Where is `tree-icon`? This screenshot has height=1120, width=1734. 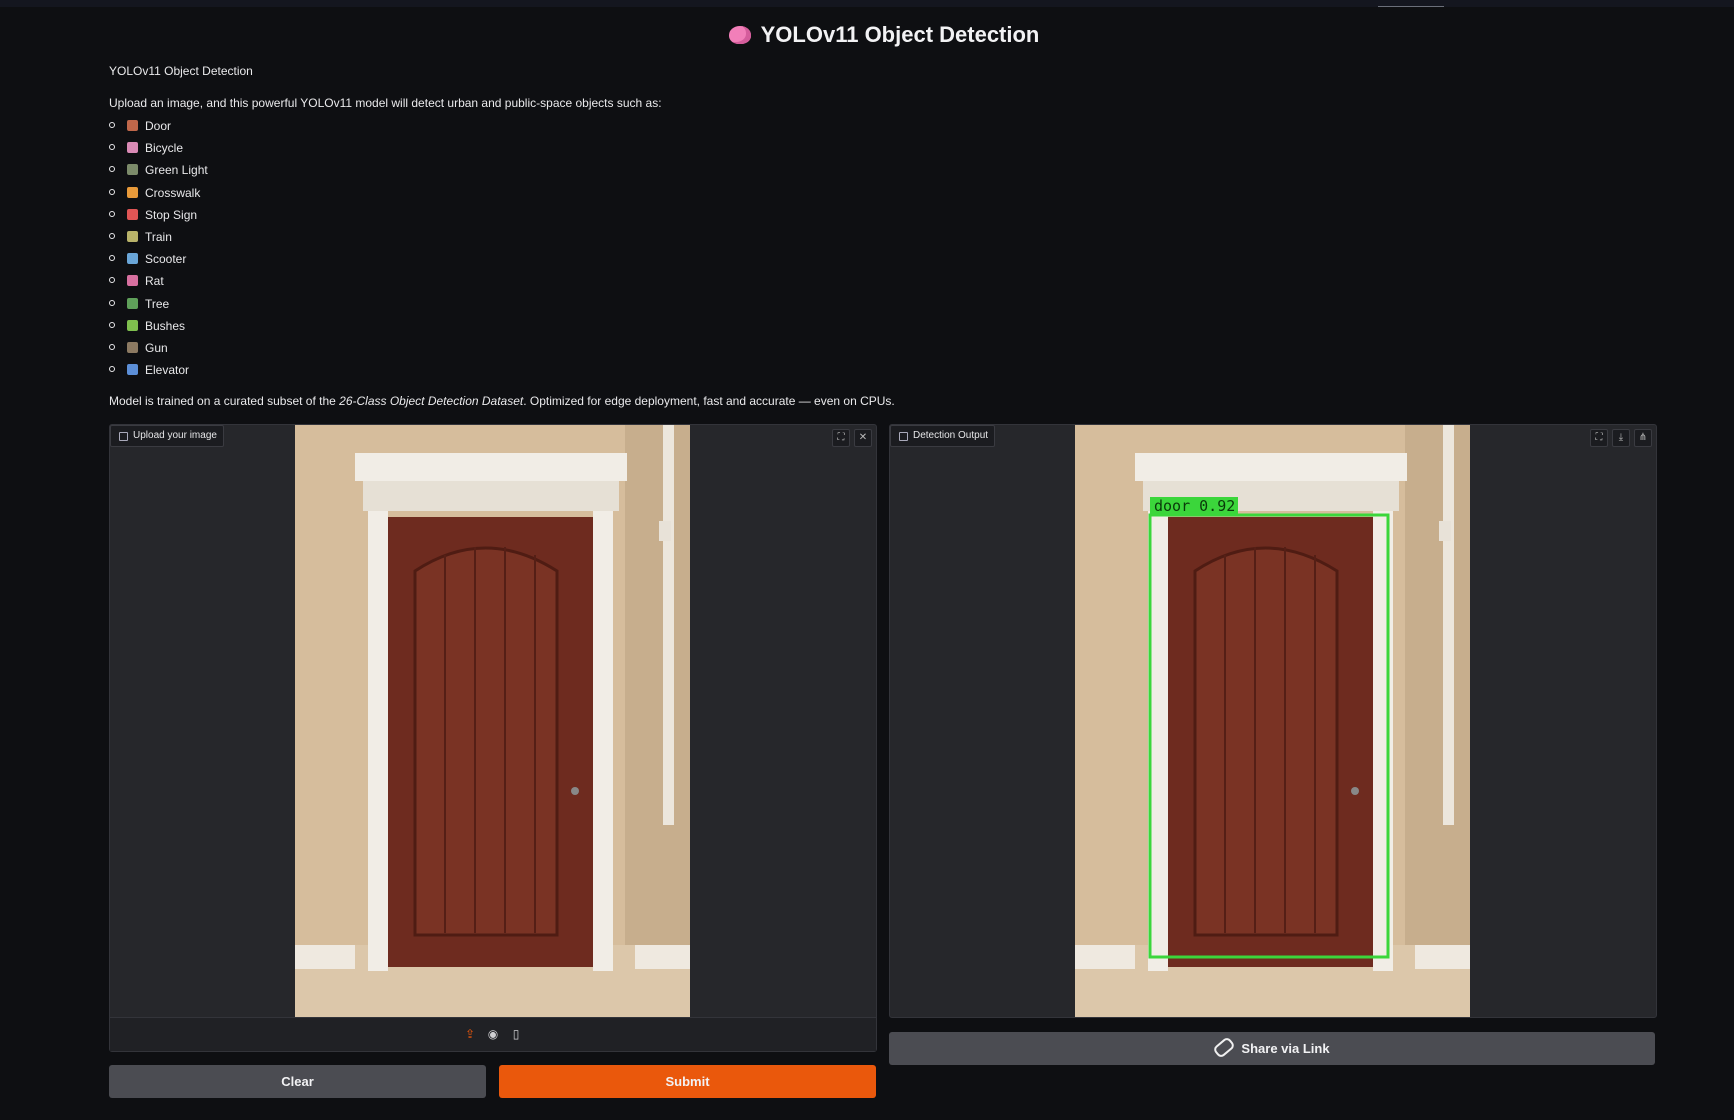
tree-icon is located at coordinates (132, 303).